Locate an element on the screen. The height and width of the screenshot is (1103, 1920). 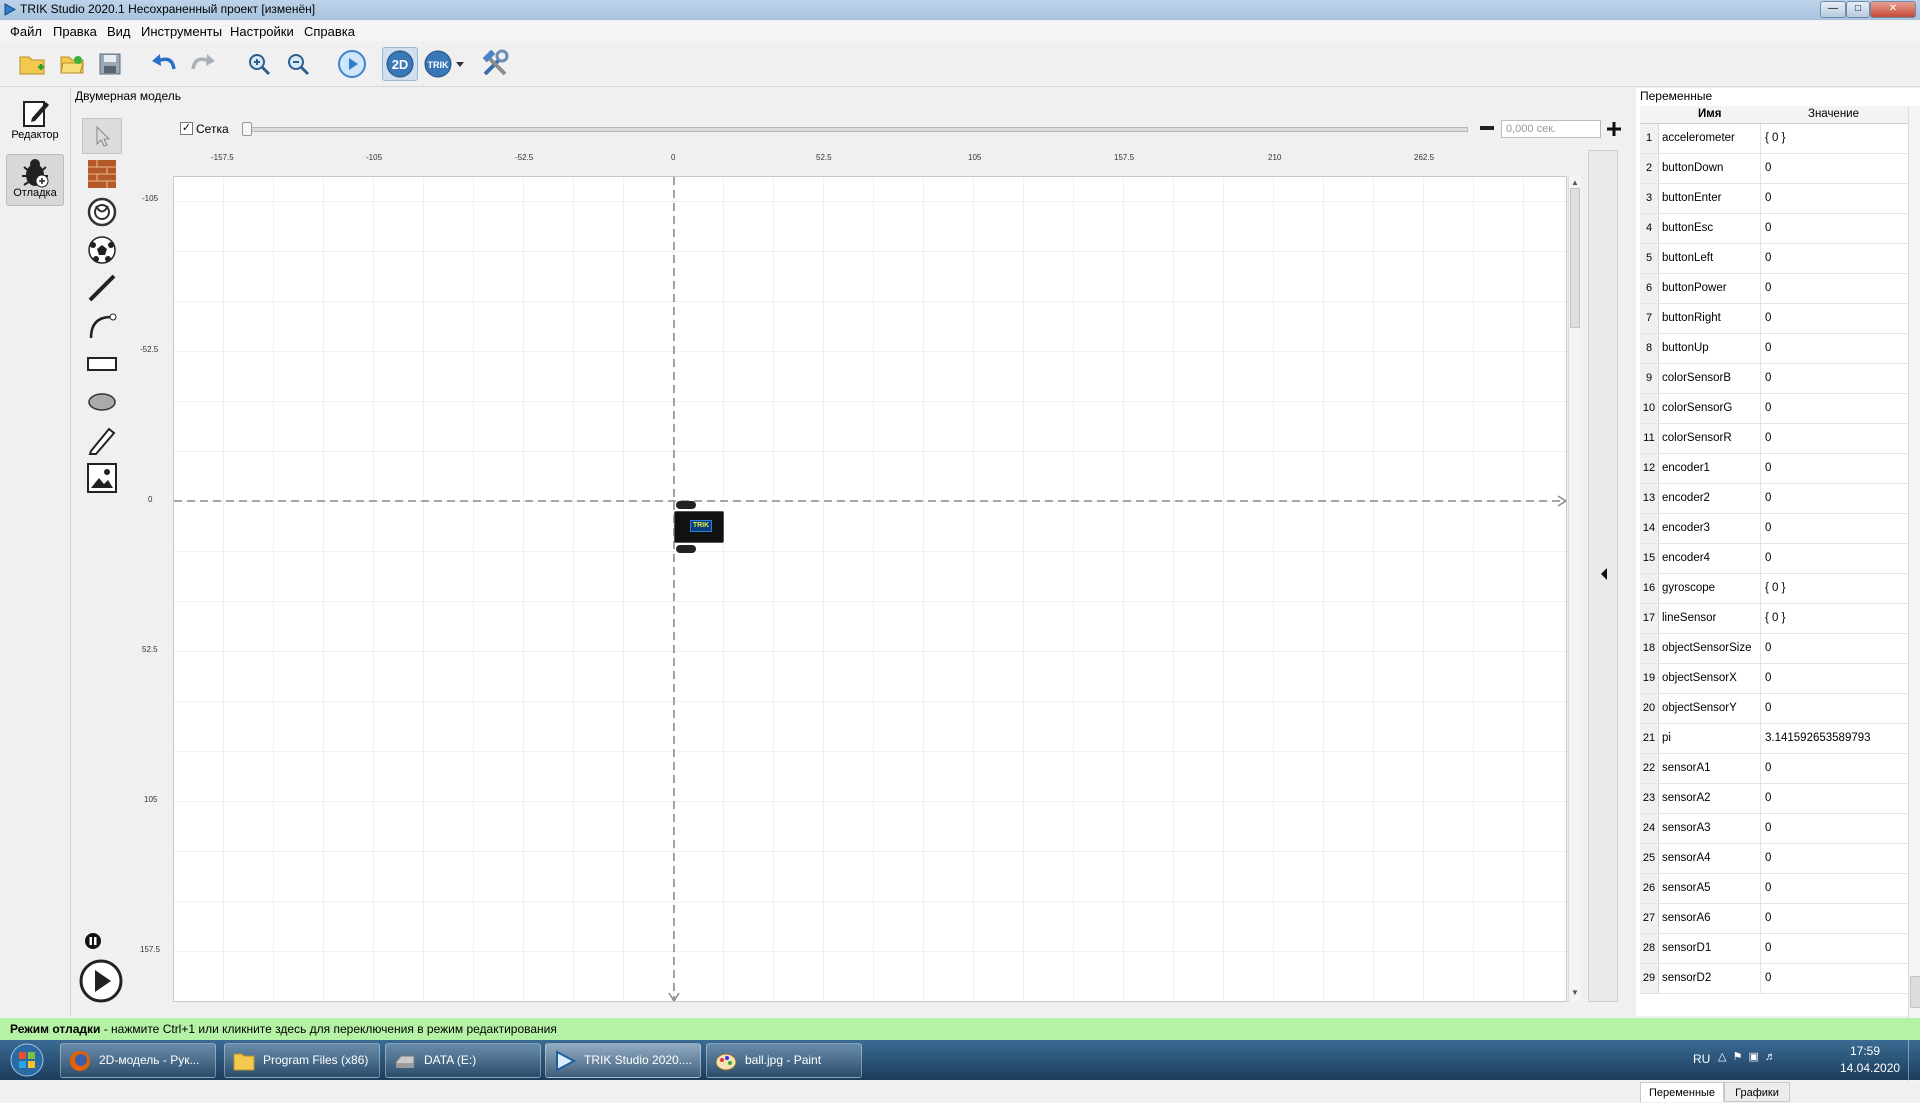
trik-robot: TRIK is located at coordinates (699, 527).